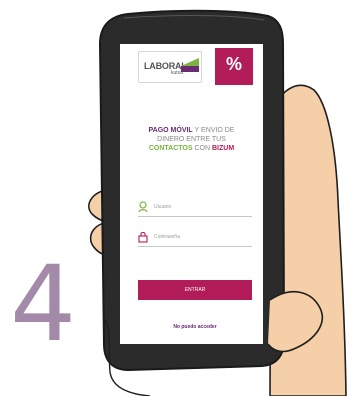  I want to click on phone-edge-stroke, so click(127, 356).